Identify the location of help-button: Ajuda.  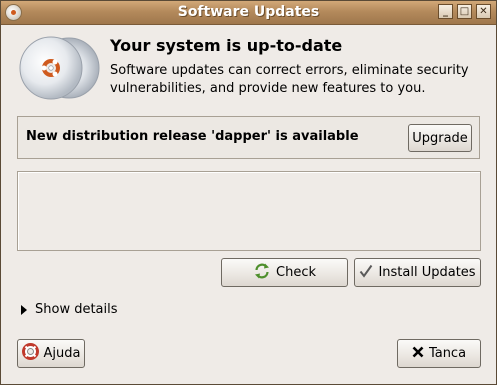
(51, 353).